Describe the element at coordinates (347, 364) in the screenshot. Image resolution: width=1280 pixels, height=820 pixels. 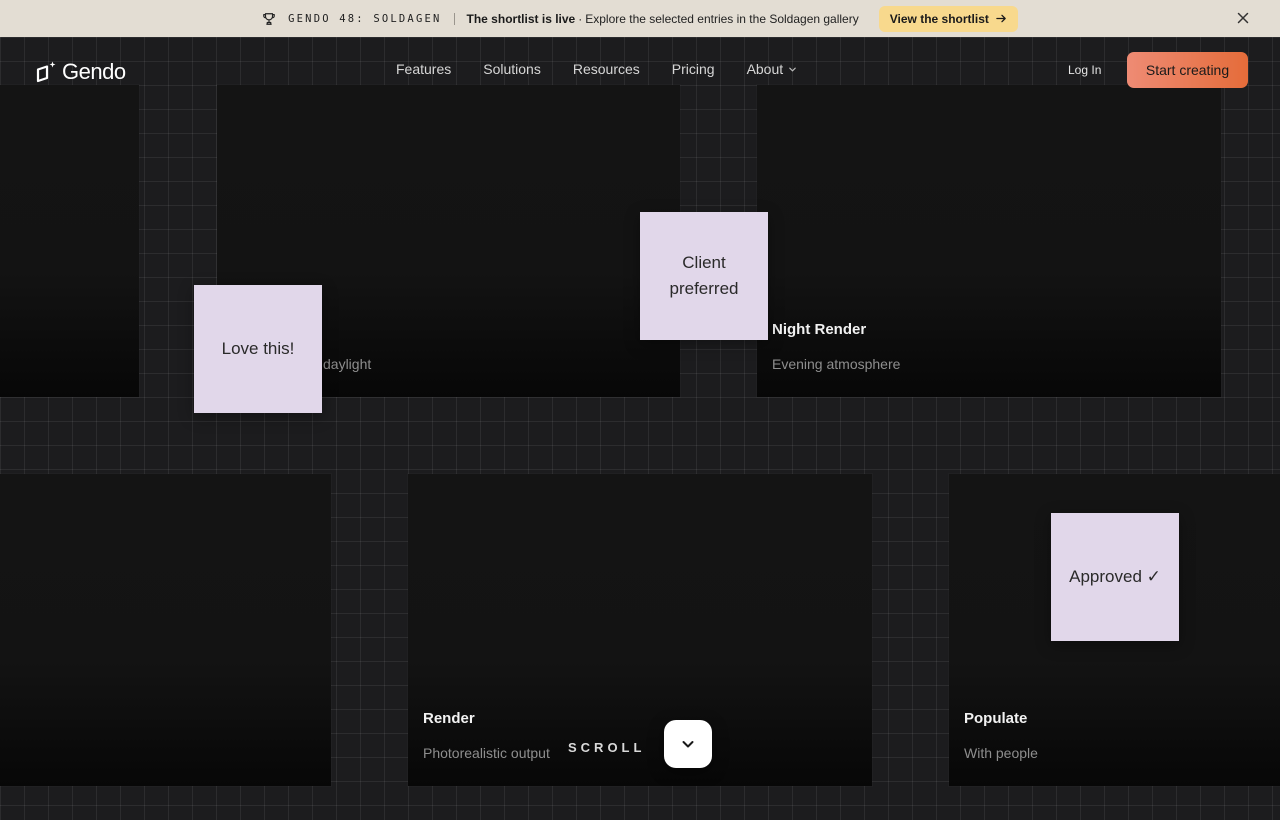
I see `card-subtitle: daylight` at that location.